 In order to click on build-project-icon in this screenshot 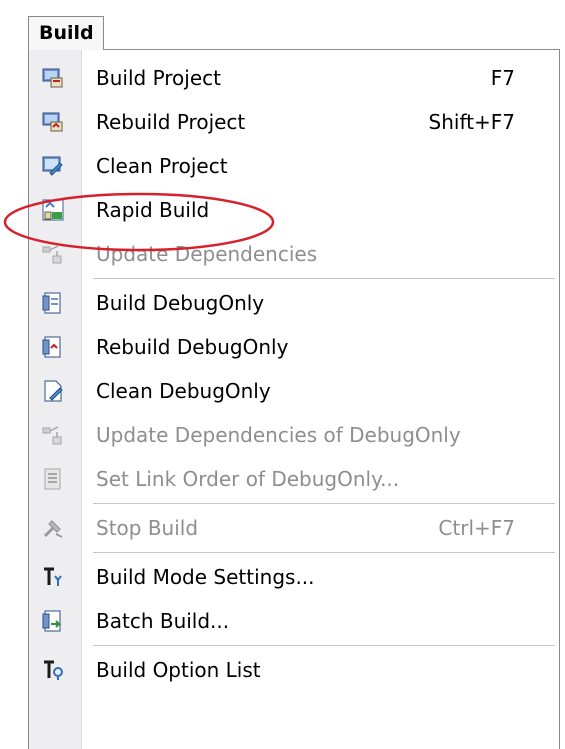, I will do `click(53, 78)`.